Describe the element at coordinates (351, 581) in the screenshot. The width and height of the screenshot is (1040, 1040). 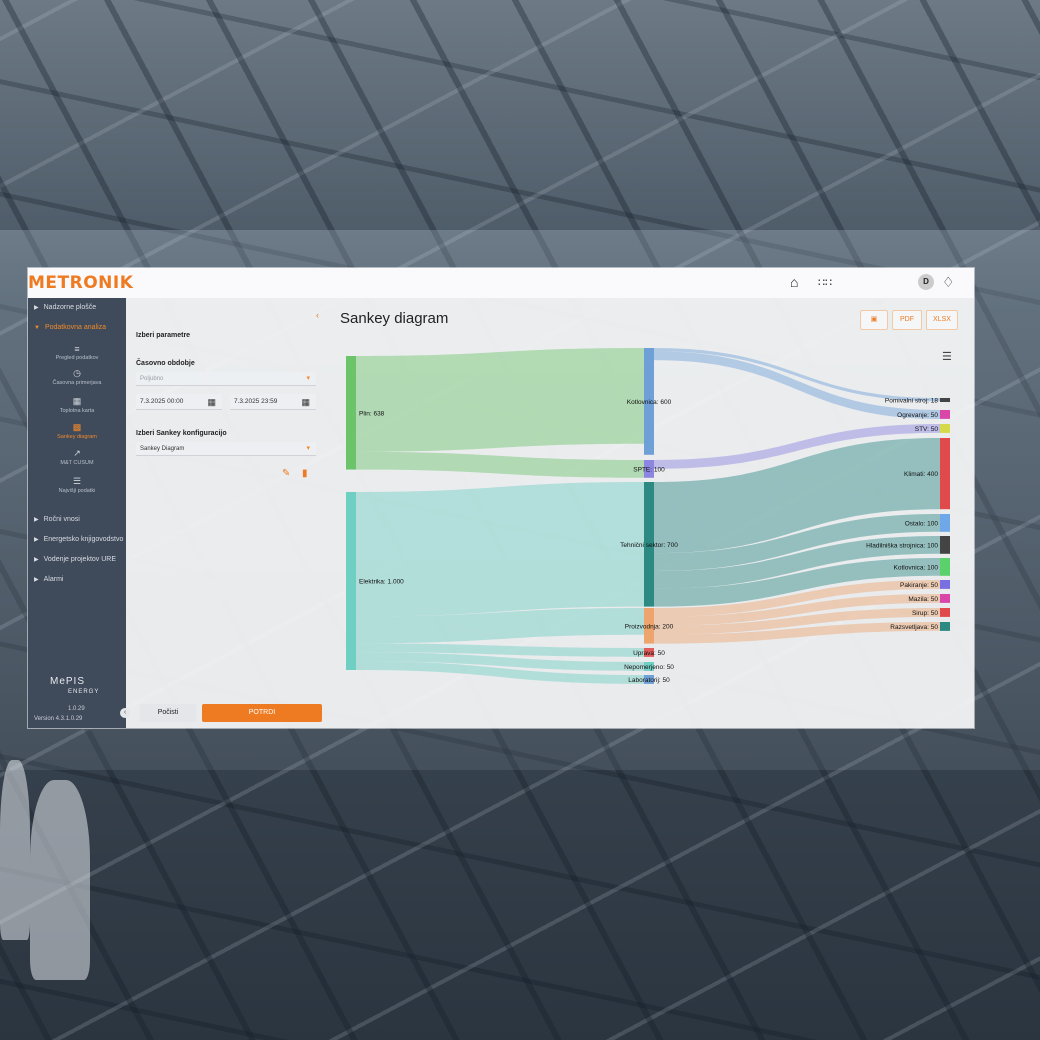
I see `sankey-node-elektrika` at that location.